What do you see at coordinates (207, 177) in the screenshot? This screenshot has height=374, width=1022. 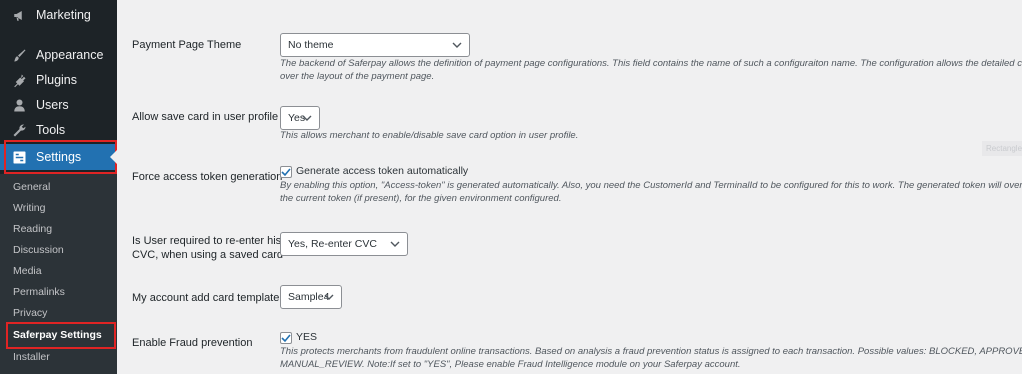 I see `access-token-label: Force access token generation` at bounding box center [207, 177].